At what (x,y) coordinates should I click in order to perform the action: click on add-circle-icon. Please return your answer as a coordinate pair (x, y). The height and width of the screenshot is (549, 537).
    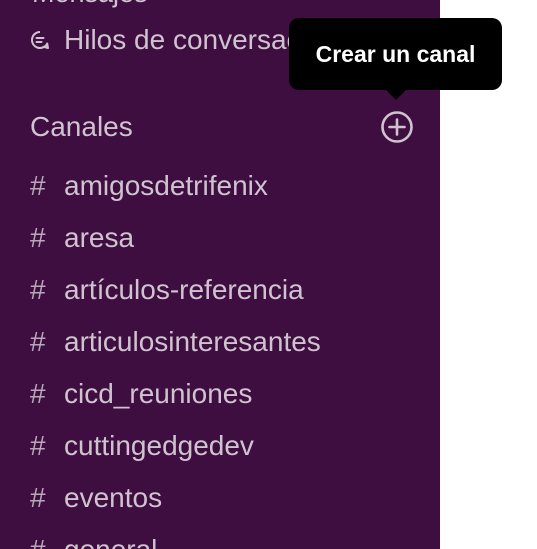
    Looking at the image, I should click on (397, 127).